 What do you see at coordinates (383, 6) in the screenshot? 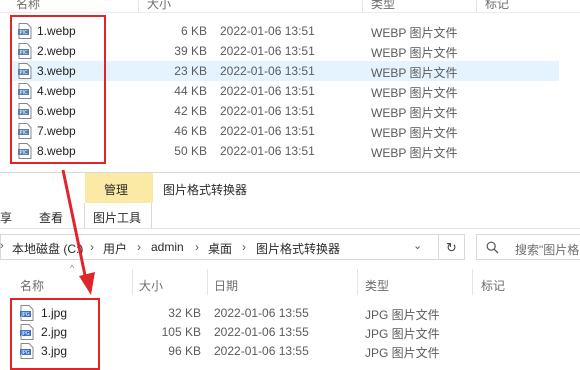
I see `top-col-type: 类型` at bounding box center [383, 6].